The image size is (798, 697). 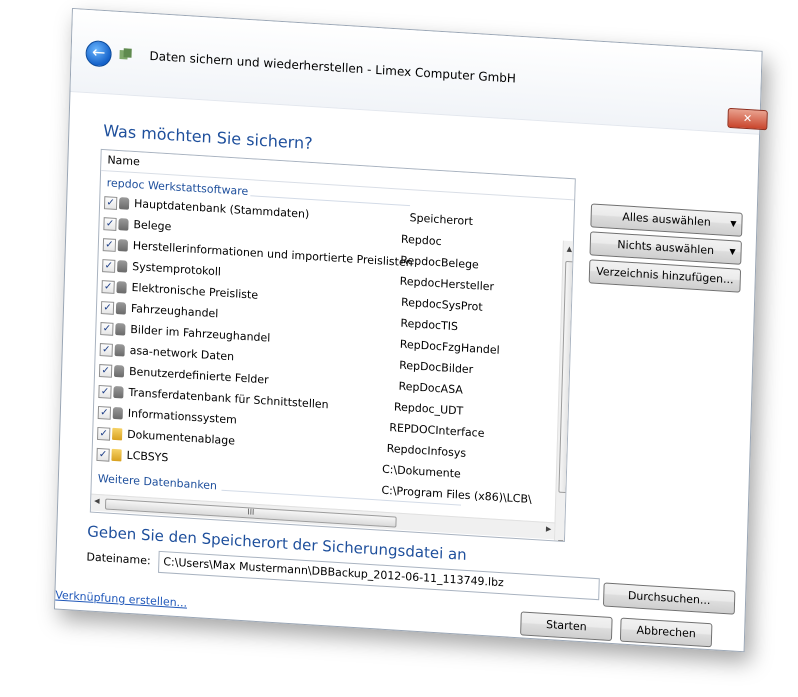 I want to click on list-item-label: Benutzerdefinierte Felder, so click(x=198, y=375).